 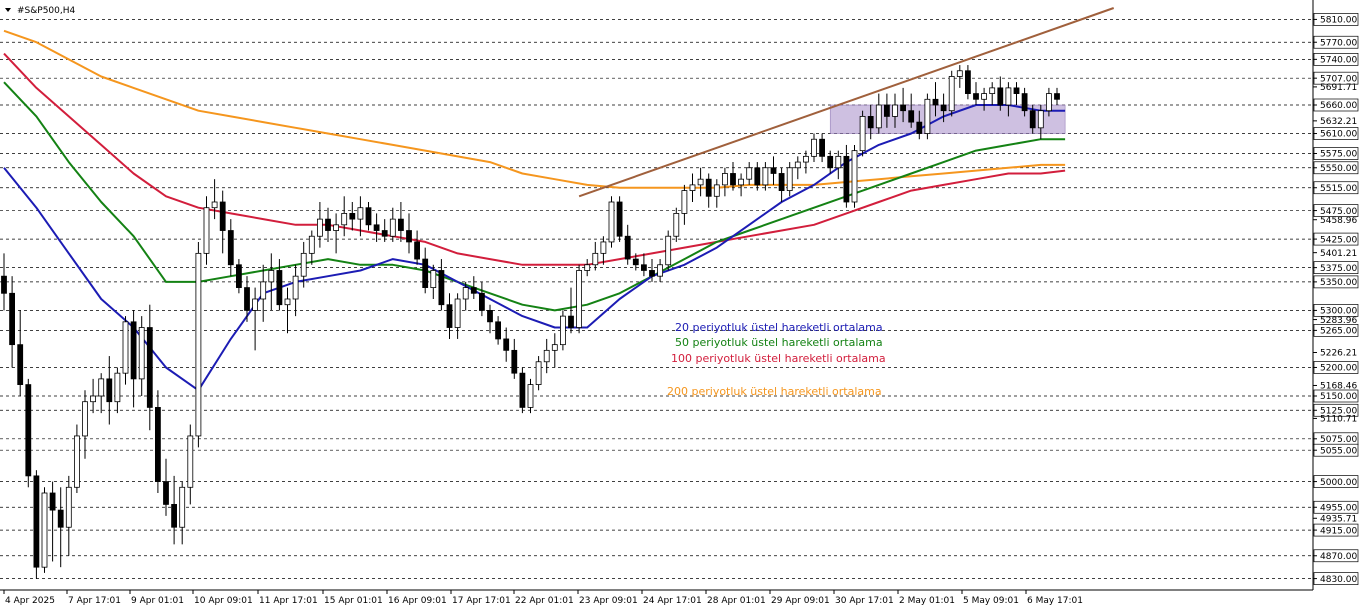 I want to click on price-label: 5375.00, so click(x=1338, y=269).